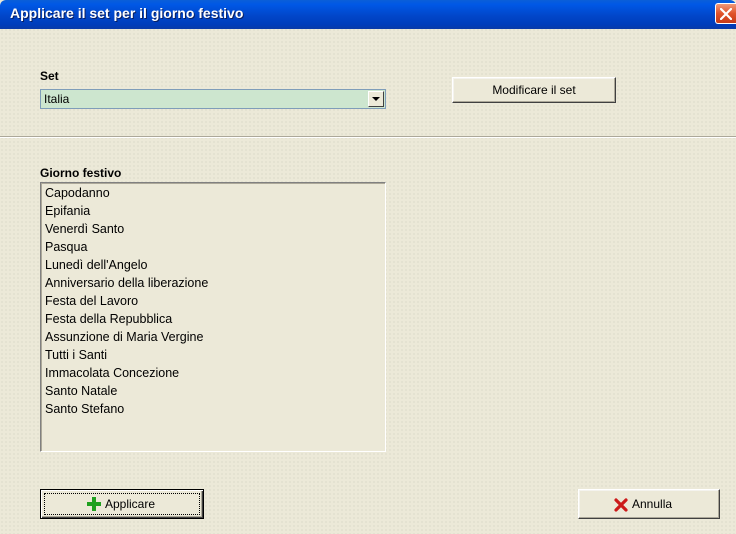 This screenshot has width=736, height=534. What do you see at coordinates (213, 391) in the screenshot?
I see `list-item: Santo Natale` at bounding box center [213, 391].